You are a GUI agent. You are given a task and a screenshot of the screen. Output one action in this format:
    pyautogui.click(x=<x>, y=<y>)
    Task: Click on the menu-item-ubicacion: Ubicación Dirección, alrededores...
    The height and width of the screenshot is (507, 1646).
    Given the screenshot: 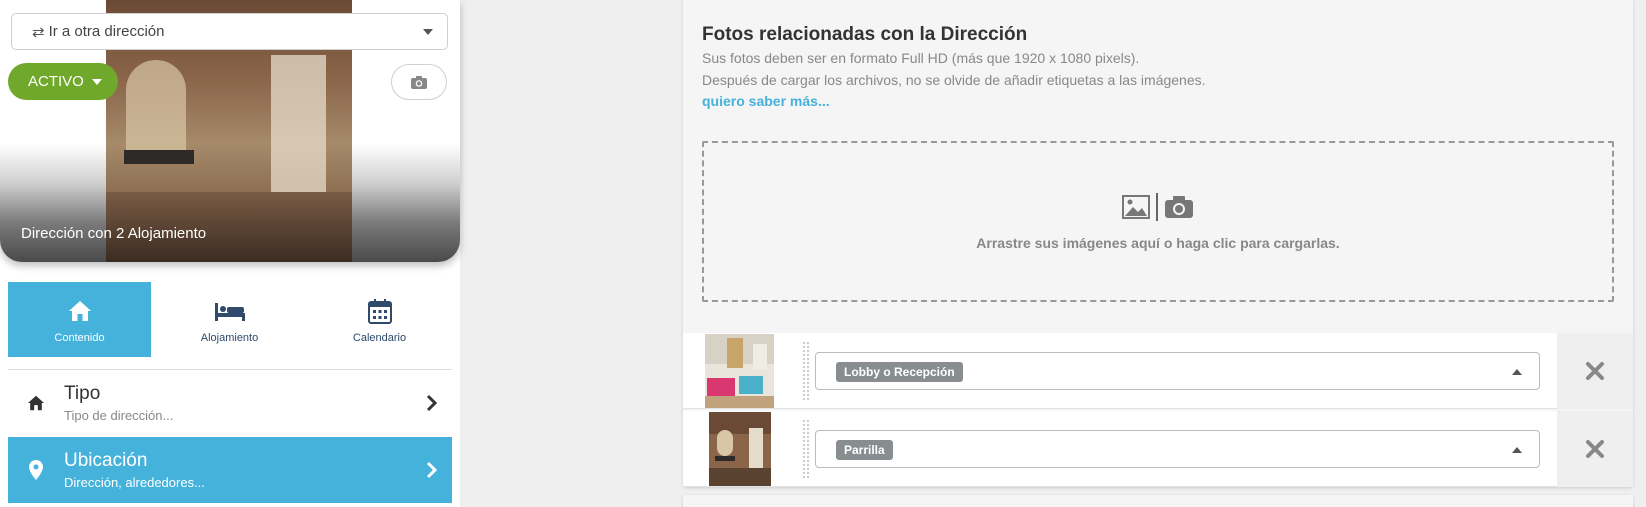 What is the action you would take?
    pyautogui.click(x=230, y=470)
    